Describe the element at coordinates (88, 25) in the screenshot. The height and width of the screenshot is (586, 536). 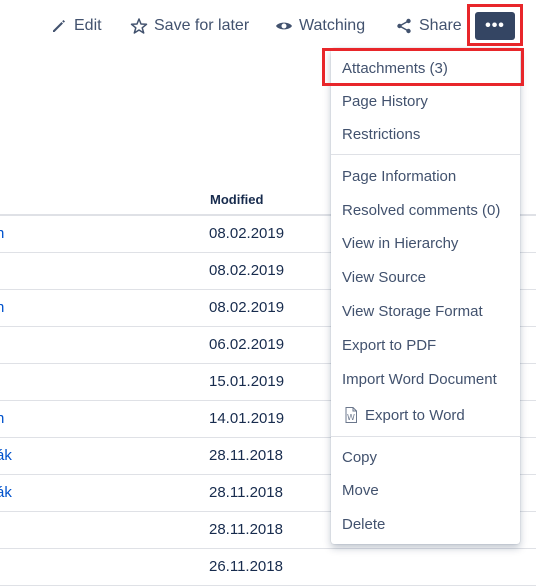
I see `edit-label: Edit` at that location.